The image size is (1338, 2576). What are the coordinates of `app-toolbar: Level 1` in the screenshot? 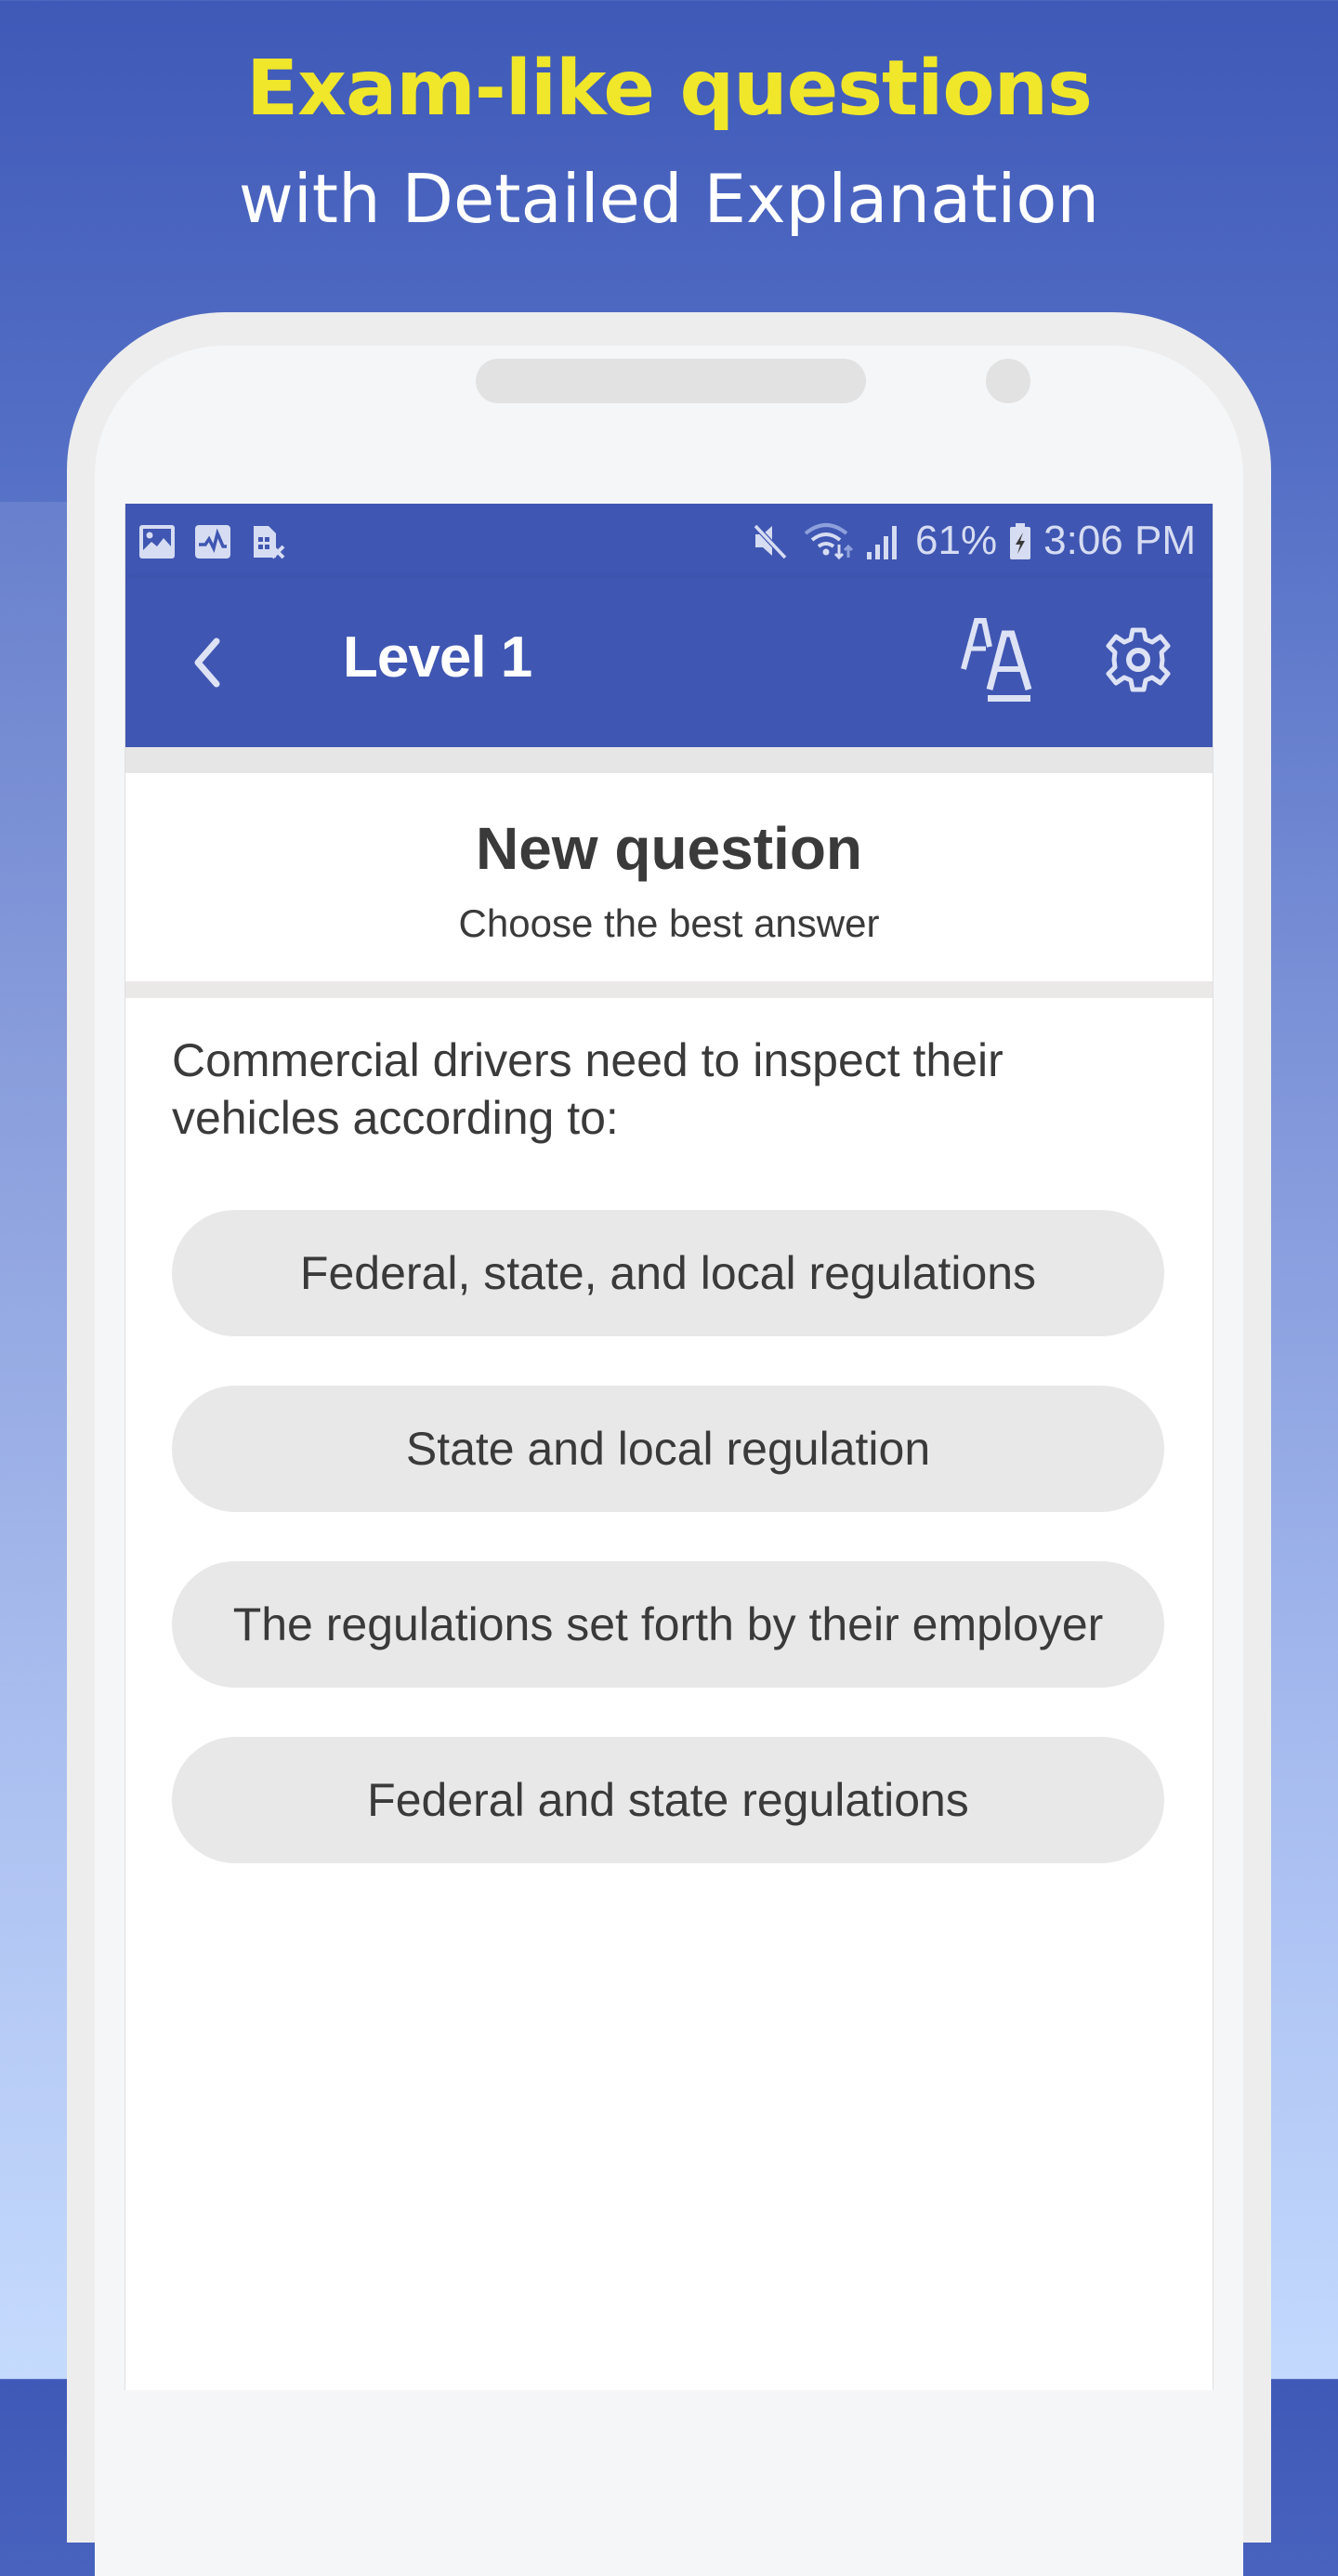 It's located at (669, 662).